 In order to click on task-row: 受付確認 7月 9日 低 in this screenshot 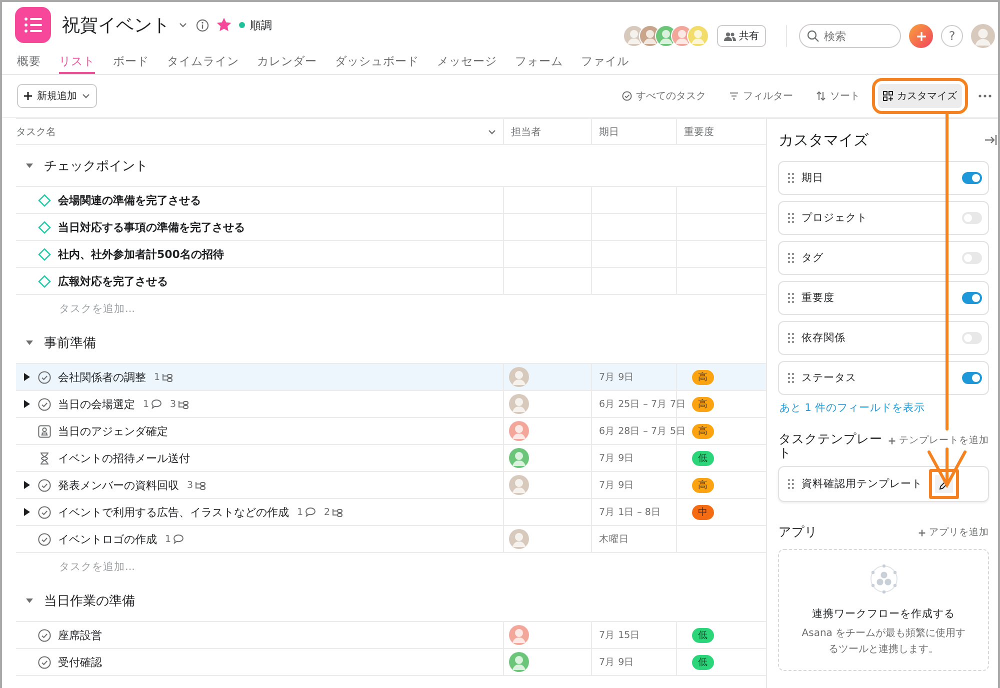, I will do `click(391, 662)`.